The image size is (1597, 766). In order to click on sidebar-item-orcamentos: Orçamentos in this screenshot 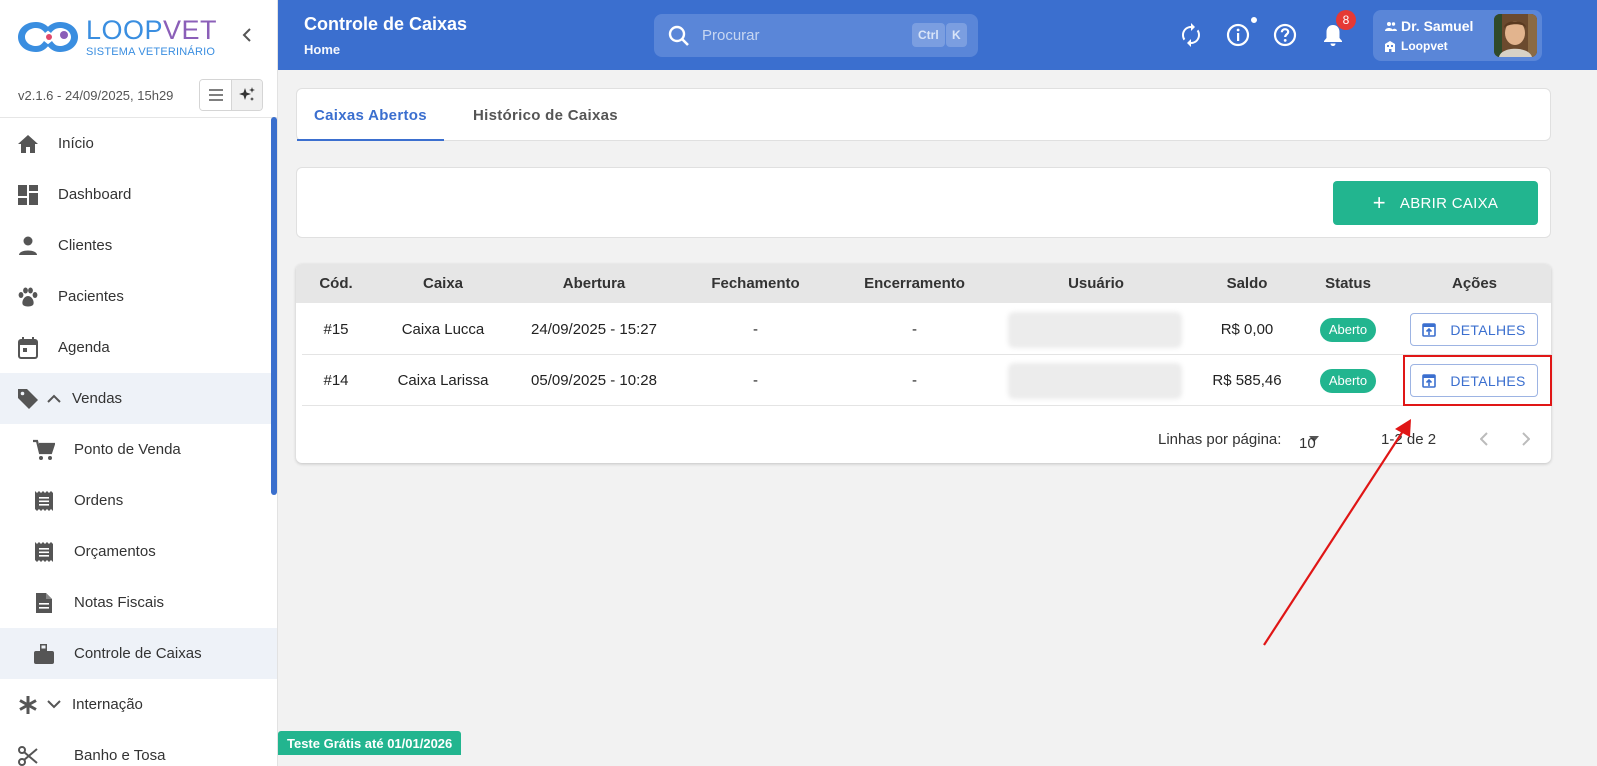, I will do `click(138, 551)`.